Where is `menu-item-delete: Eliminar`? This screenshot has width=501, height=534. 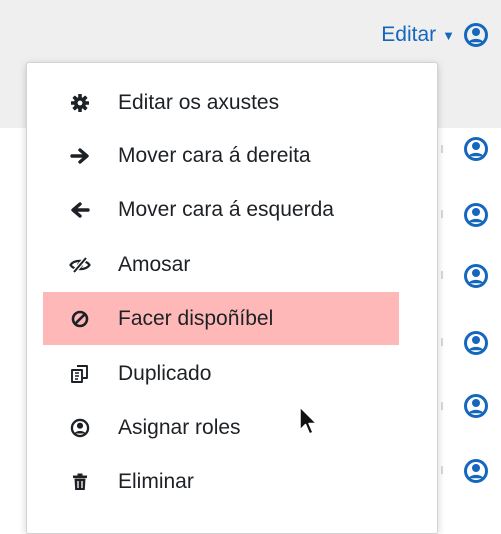 menu-item-delete: Eliminar is located at coordinates (221, 481).